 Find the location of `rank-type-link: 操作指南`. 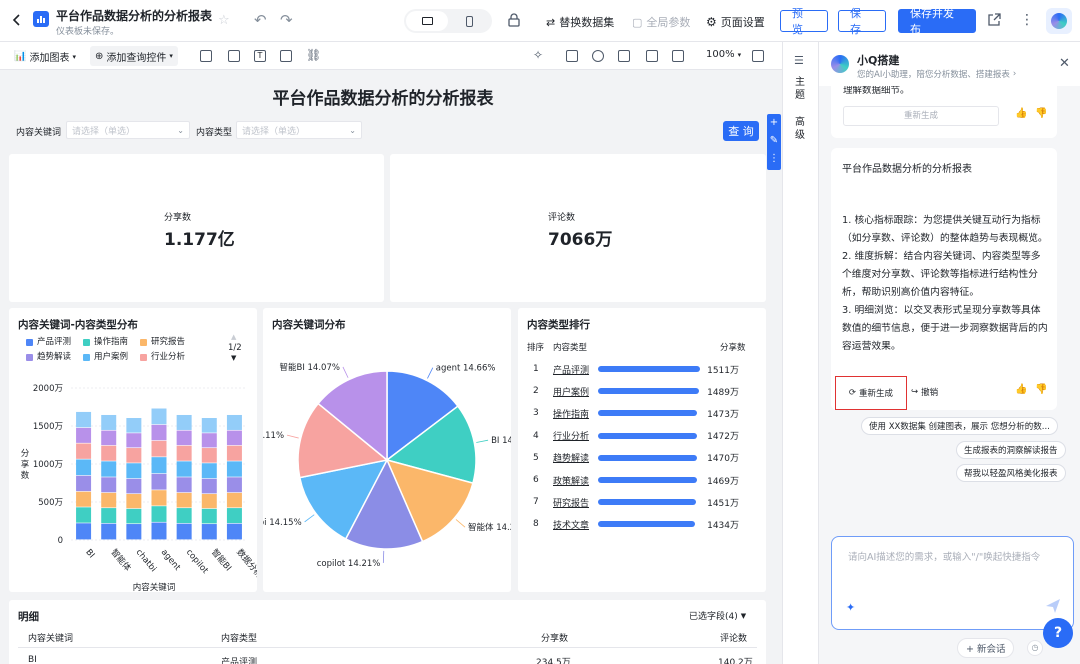

rank-type-link: 操作指南 is located at coordinates (571, 413).